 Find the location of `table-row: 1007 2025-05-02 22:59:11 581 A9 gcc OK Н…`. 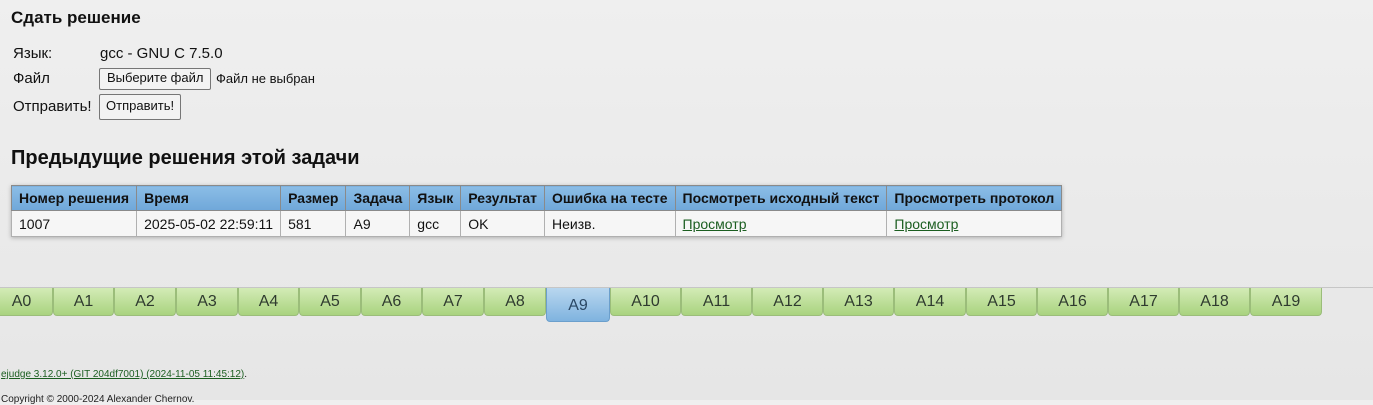

table-row: 1007 2025-05-02 22:59:11 581 A9 gcc OK Н… is located at coordinates (536, 223).